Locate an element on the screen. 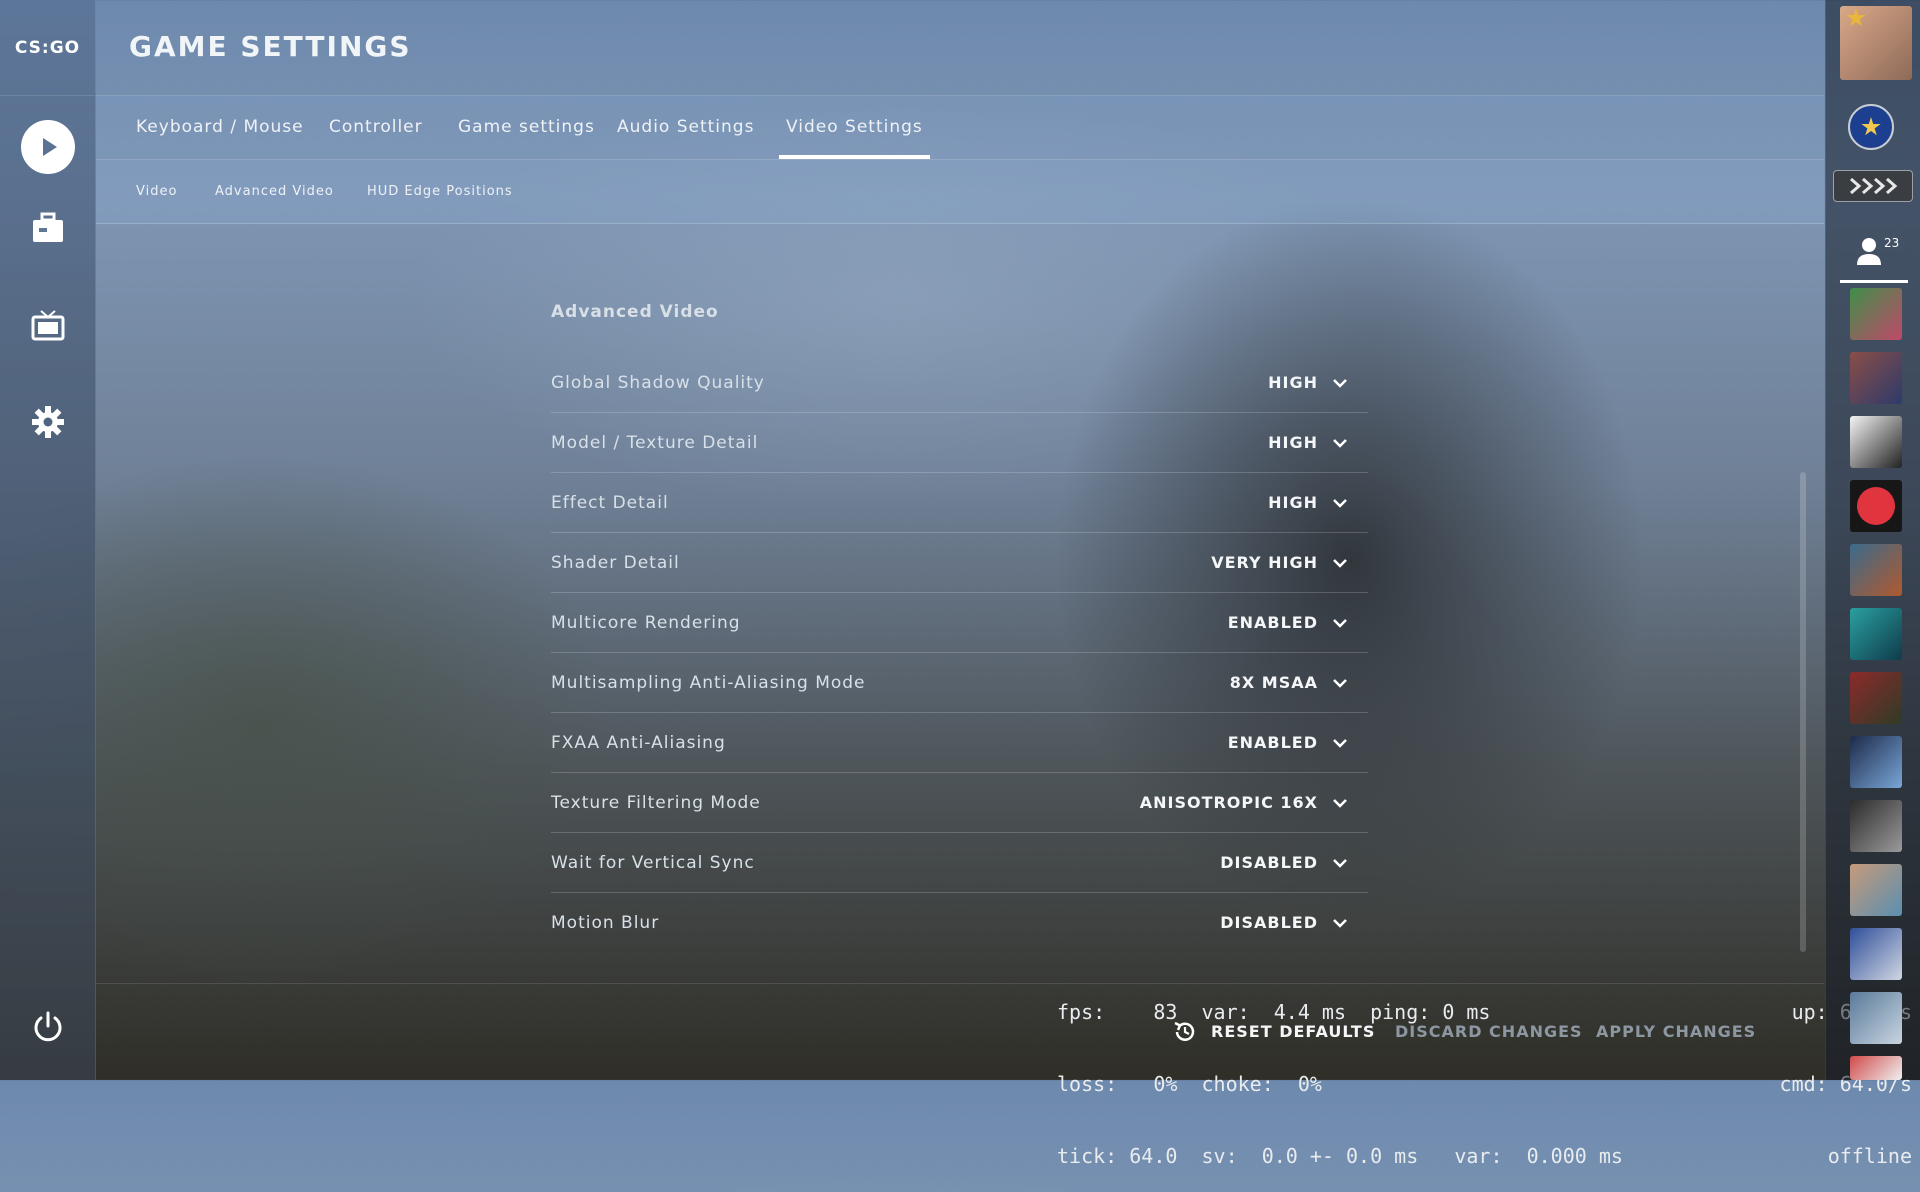  setting-label: Effect Detail is located at coordinates (610, 503).